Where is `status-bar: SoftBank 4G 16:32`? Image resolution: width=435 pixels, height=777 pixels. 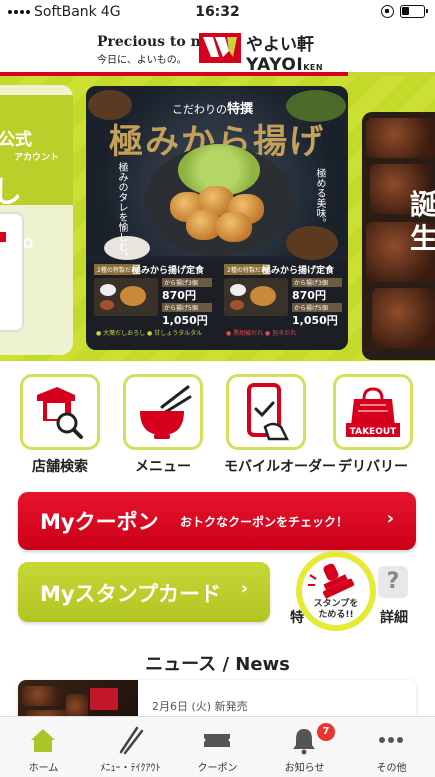
status-bar: SoftBank 4G 16:32 is located at coordinates (217, 13).